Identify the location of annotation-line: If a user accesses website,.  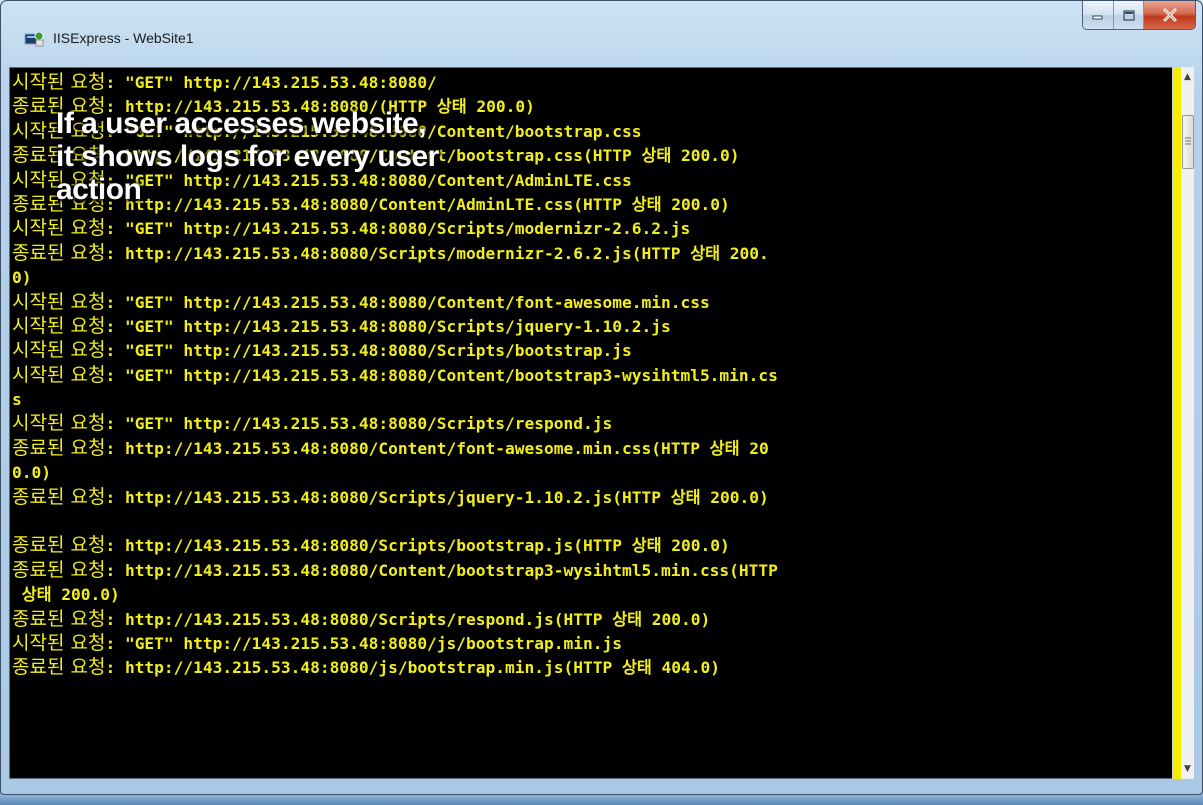
(241, 123).